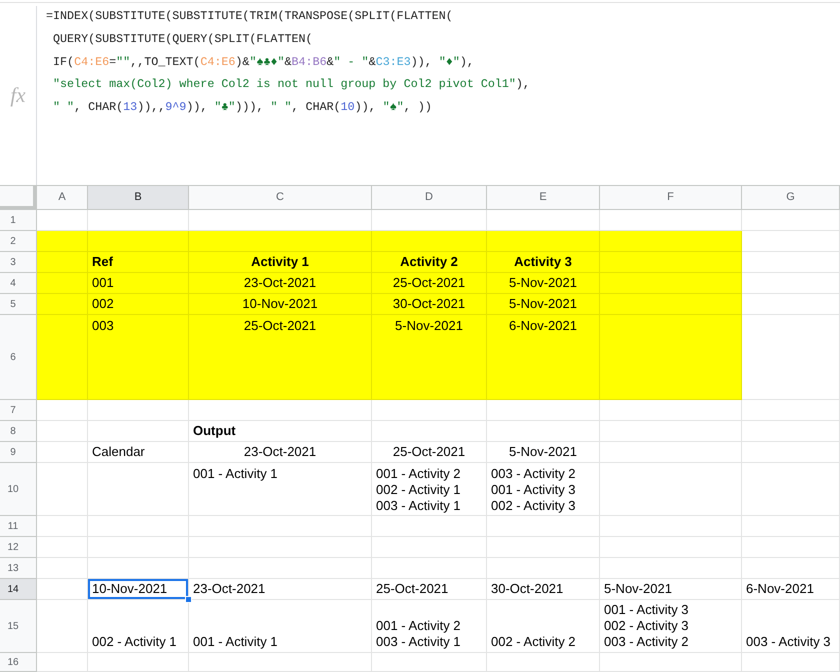 This screenshot has width=840, height=672. Describe the element at coordinates (543, 262) in the screenshot. I see `table-cell: Activity 3` at that location.